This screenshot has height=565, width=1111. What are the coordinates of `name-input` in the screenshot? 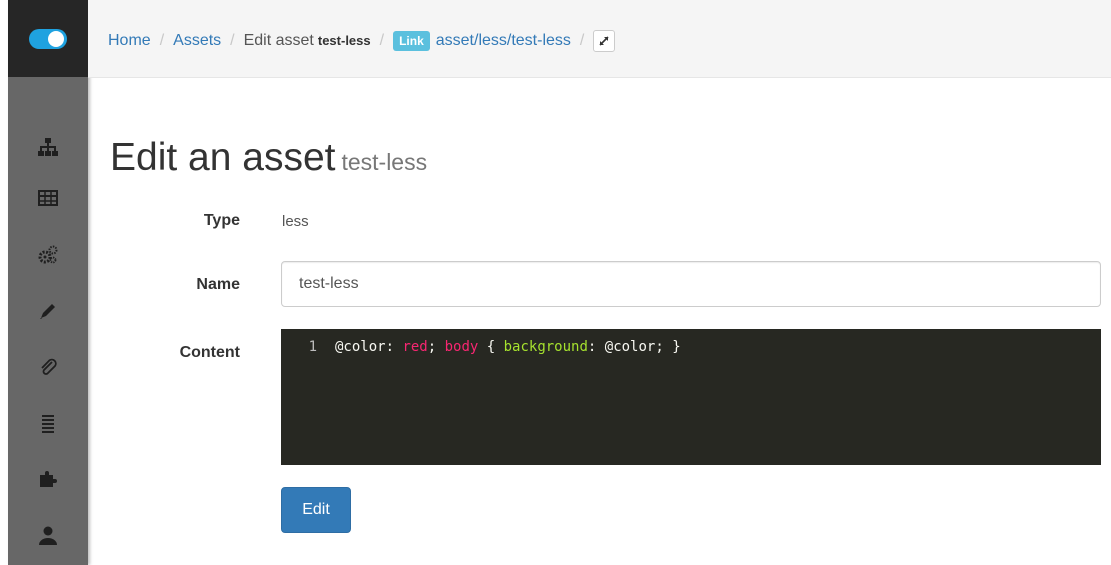 It's located at (691, 284).